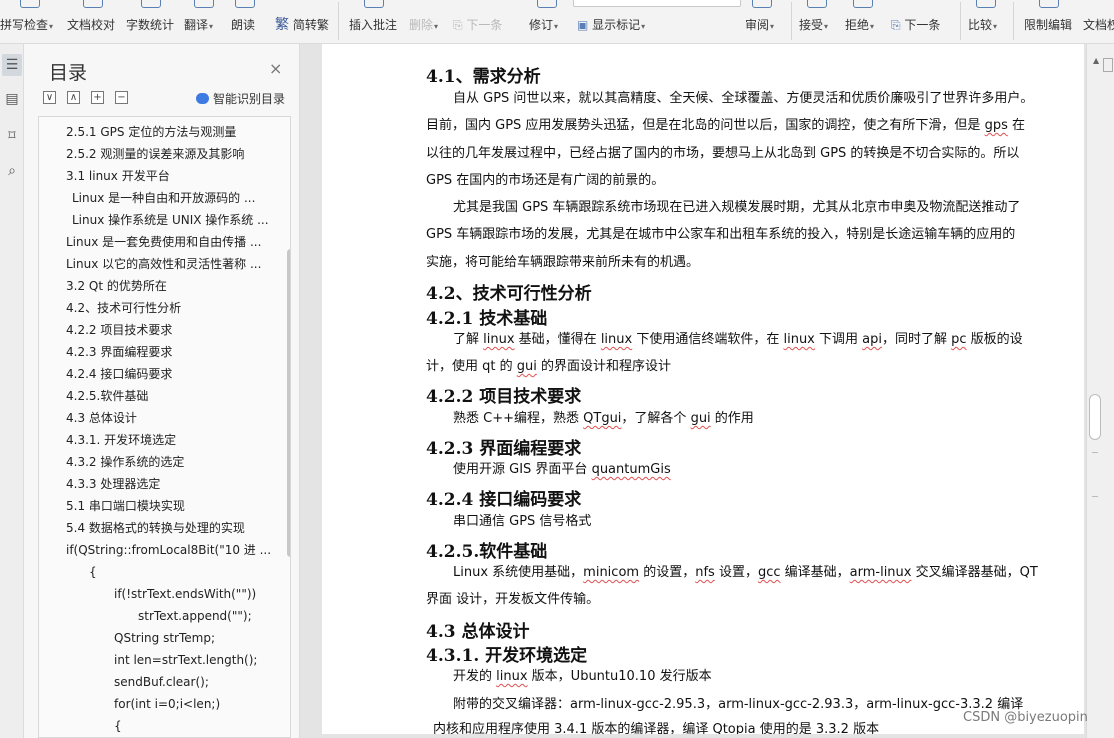 This screenshot has width=1114, height=738. Describe the element at coordinates (167, 704) in the screenshot. I see `toc-item: for(int i=0;i<len;)` at that location.